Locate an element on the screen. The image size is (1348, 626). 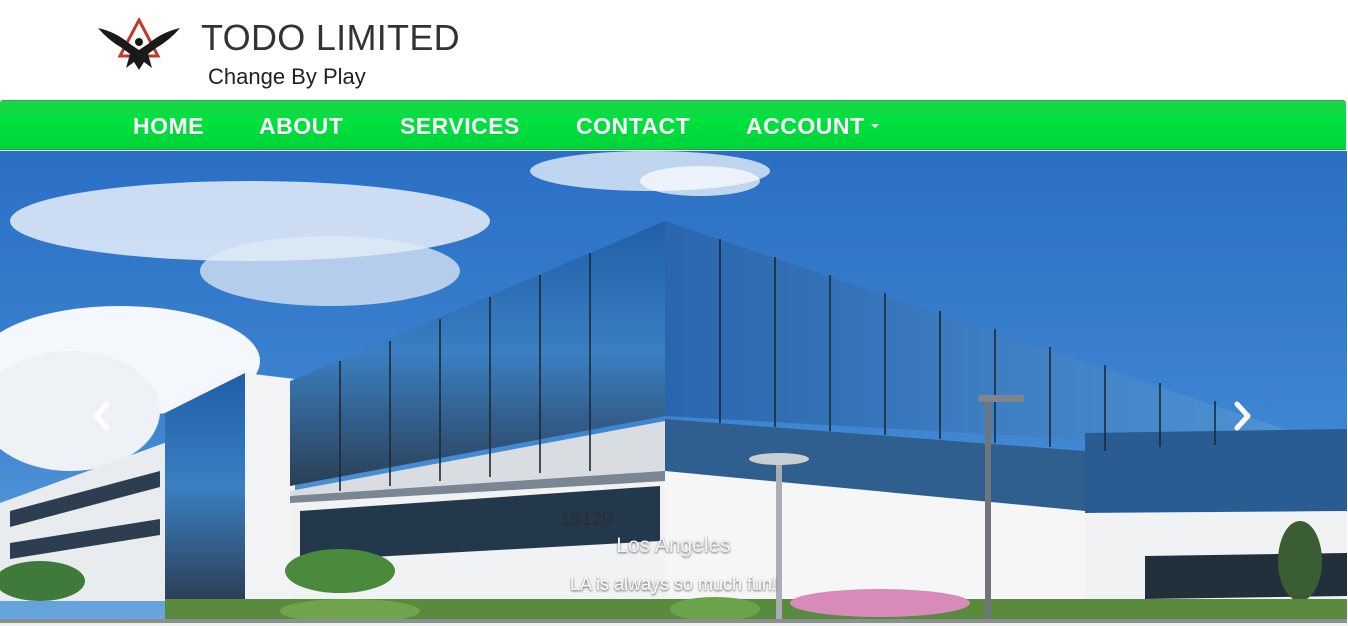
carousel-caption-text: LA is always so much fun! is located at coordinates (673, 584).